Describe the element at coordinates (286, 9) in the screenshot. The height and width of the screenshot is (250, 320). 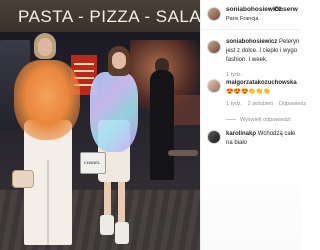
I see `follow-button: Obserw` at that location.